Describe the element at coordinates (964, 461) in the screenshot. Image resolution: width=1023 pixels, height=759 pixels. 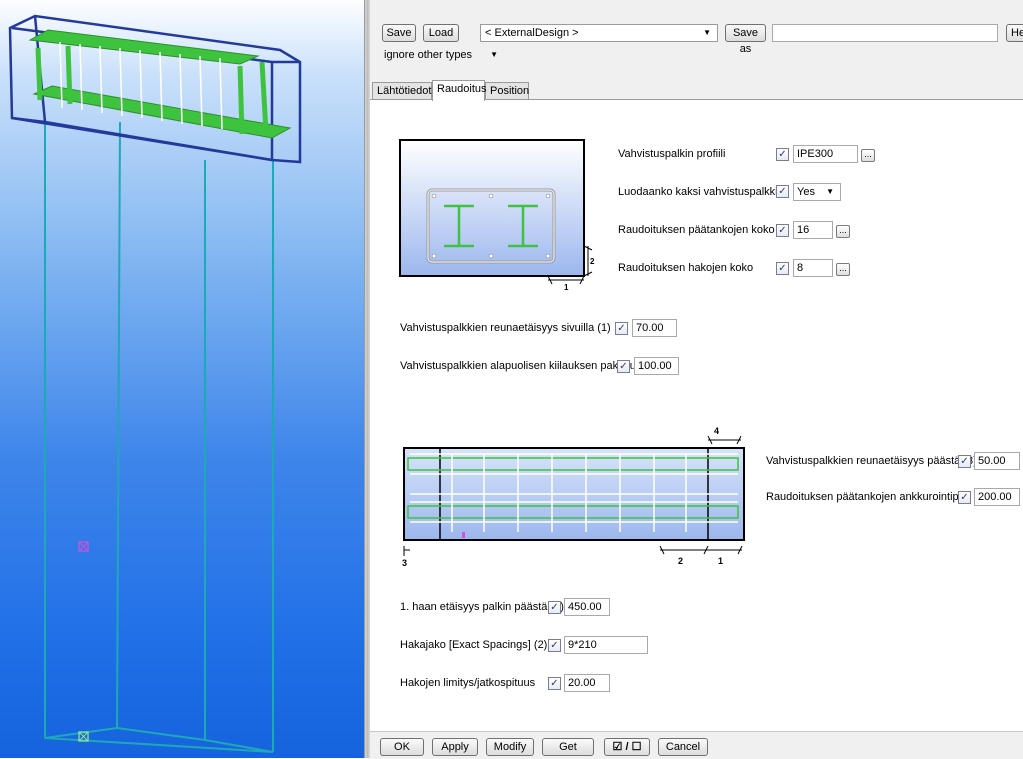
I see `end-cover-checkbox: ✓` at that location.